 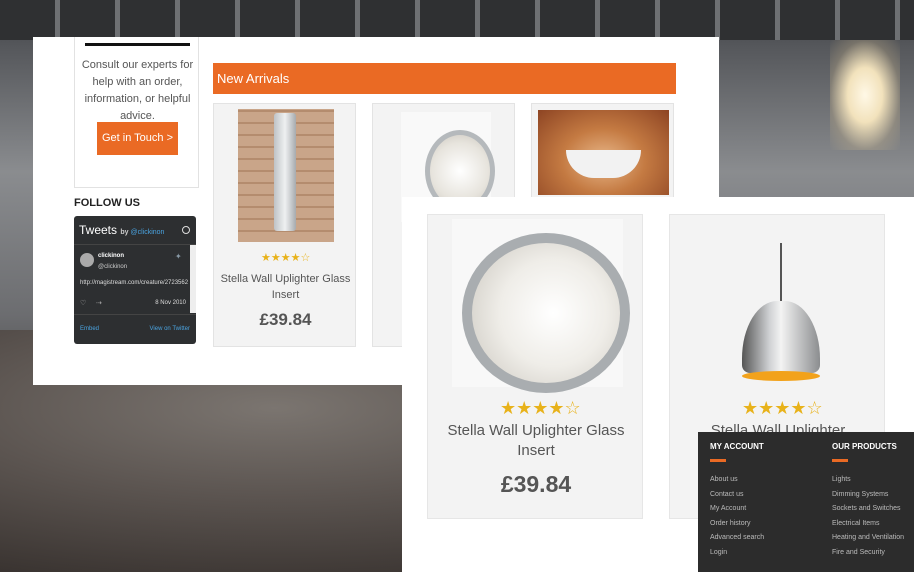 I want to click on footer-products-title: OUR PRODUCTS, so click(x=864, y=446).